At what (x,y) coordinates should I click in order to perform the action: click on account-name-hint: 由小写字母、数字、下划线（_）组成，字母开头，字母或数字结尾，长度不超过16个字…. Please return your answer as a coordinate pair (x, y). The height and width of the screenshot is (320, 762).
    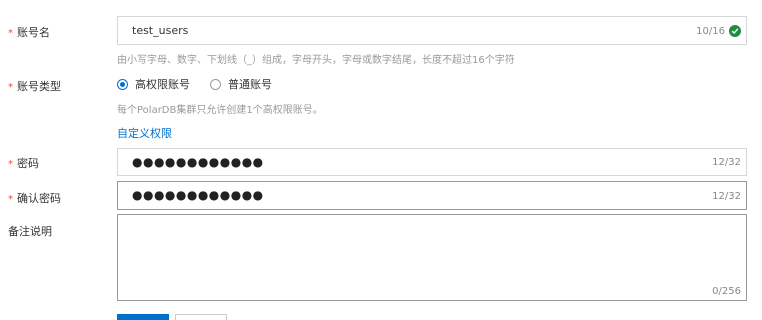
    Looking at the image, I should click on (316, 60).